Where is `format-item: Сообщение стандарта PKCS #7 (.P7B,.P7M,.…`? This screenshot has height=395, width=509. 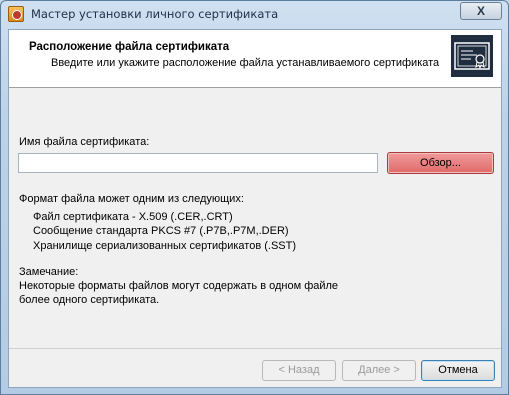
format-item: Сообщение стандарта PKCS #7 (.P7B,.P7M,.… is located at coordinates (161, 231).